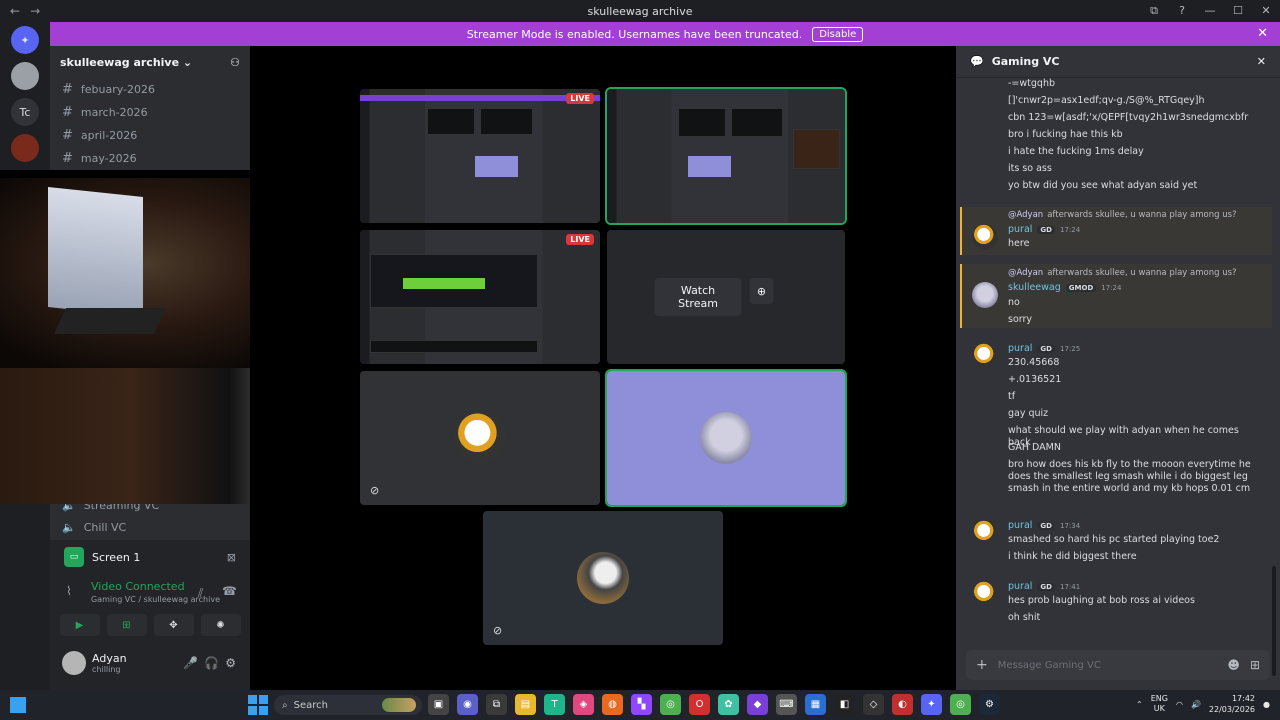 The image size is (1280, 720). I want to click on volume-icon: 🔊, so click(1196, 704).